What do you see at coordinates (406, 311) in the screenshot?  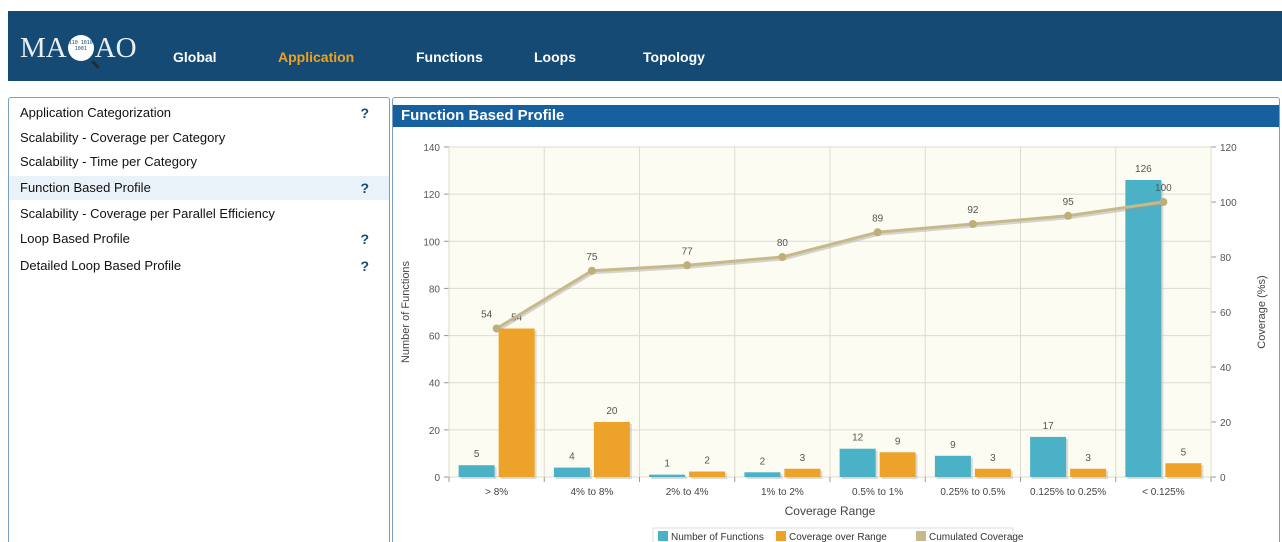 I see `y-axis-title: Number of Functions` at bounding box center [406, 311].